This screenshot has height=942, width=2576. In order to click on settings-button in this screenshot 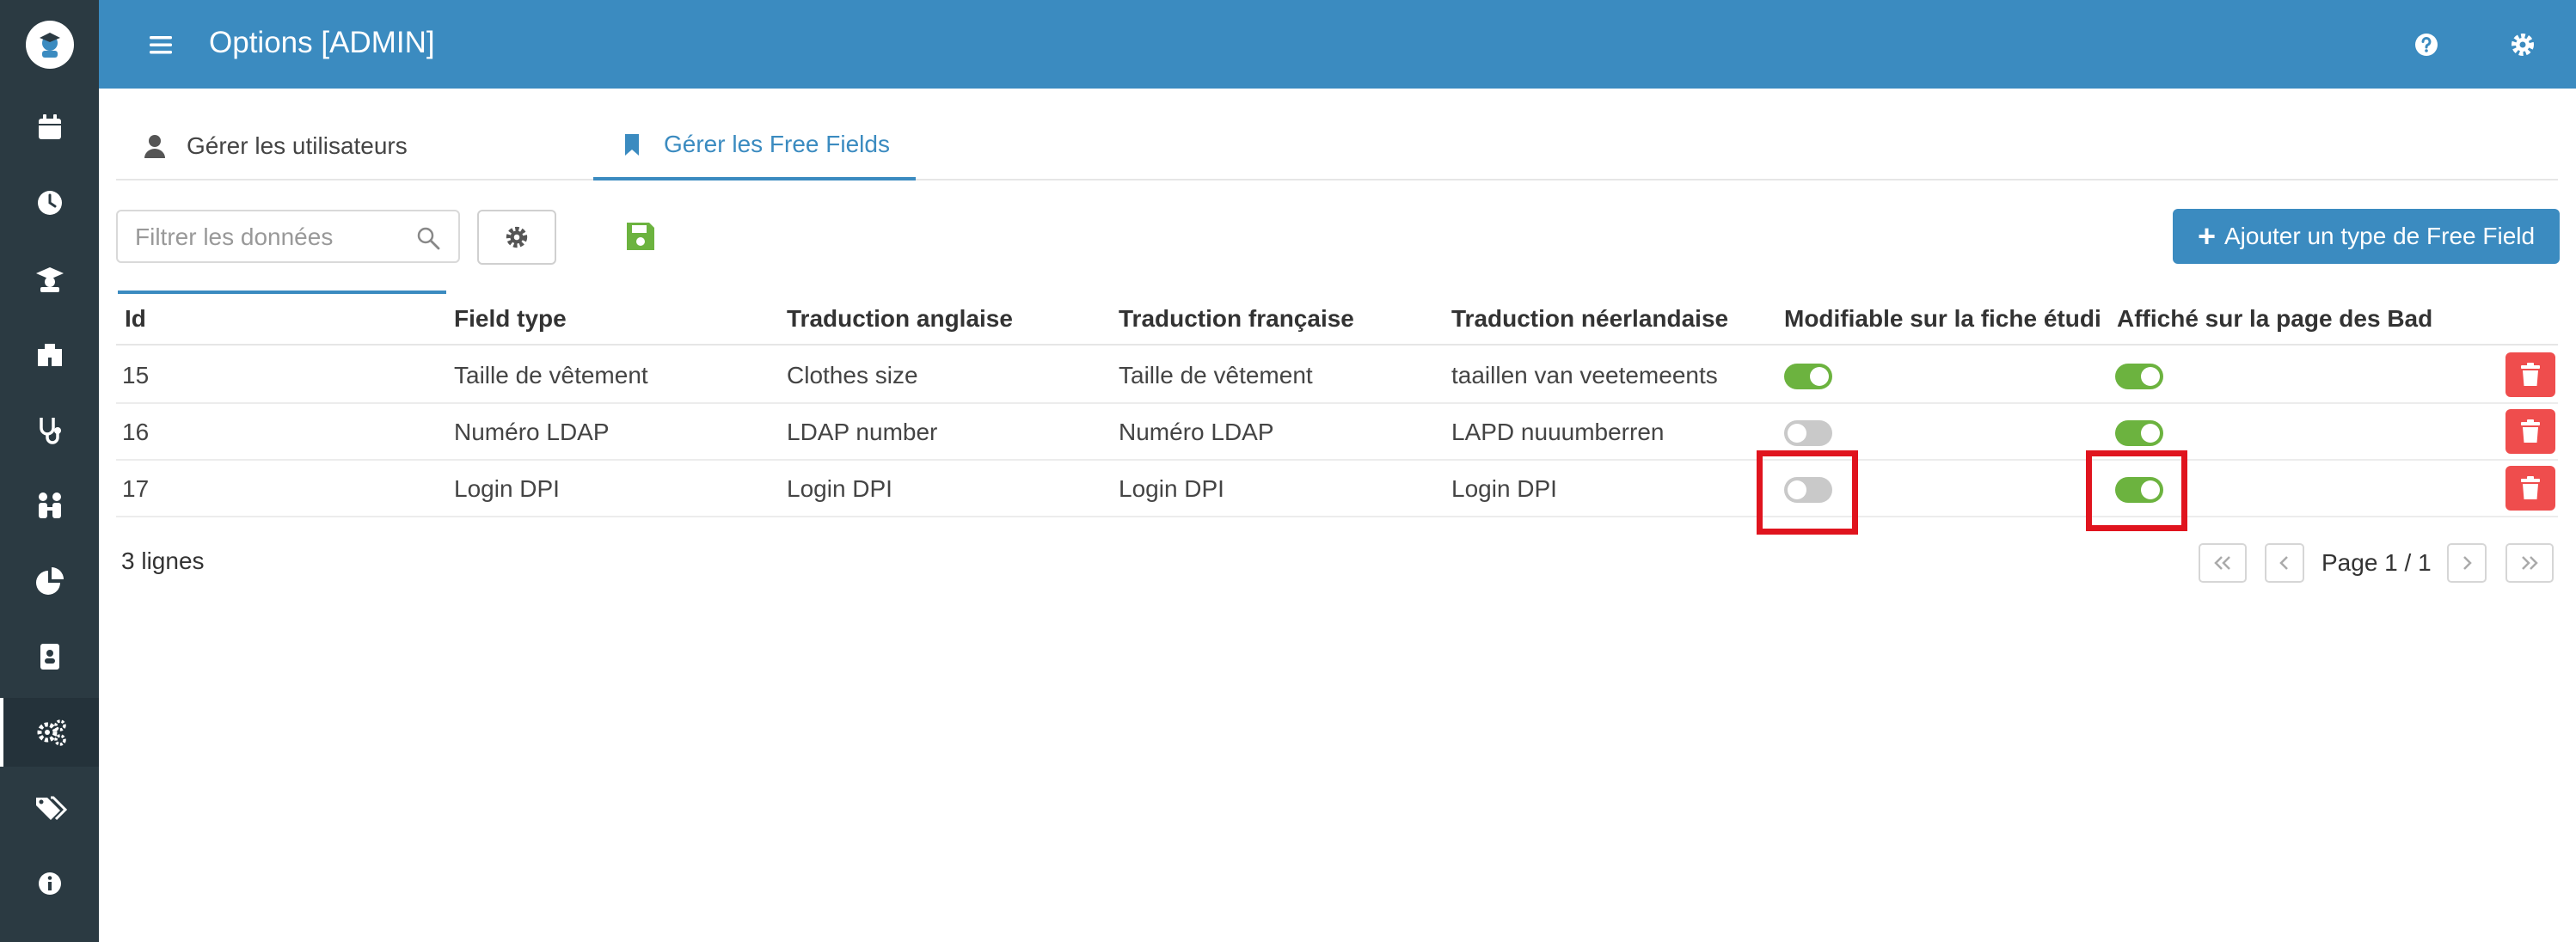, I will do `click(2523, 45)`.